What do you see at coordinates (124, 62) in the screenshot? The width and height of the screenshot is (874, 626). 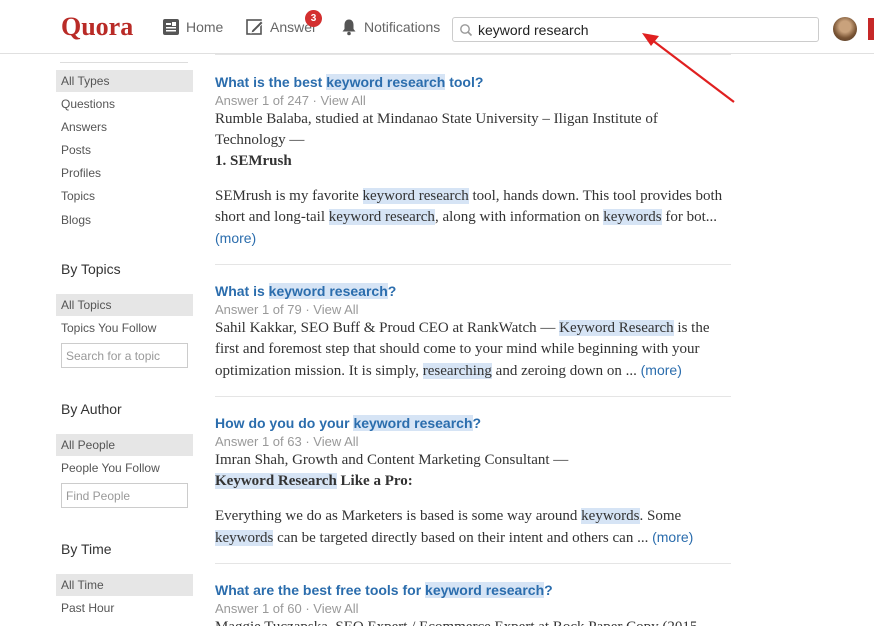 I see `sidebar-divider` at bounding box center [124, 62].